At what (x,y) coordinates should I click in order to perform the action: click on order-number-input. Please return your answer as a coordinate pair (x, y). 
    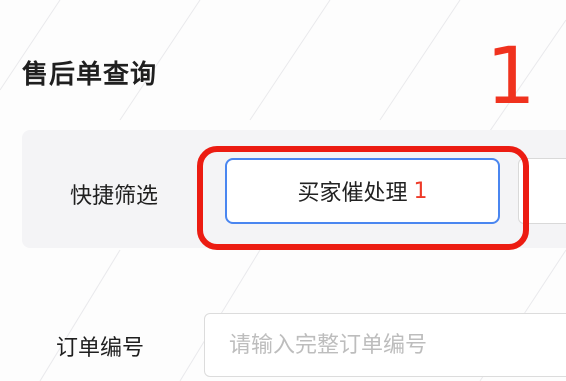
    Looking at the image, I should click on (385, 345).